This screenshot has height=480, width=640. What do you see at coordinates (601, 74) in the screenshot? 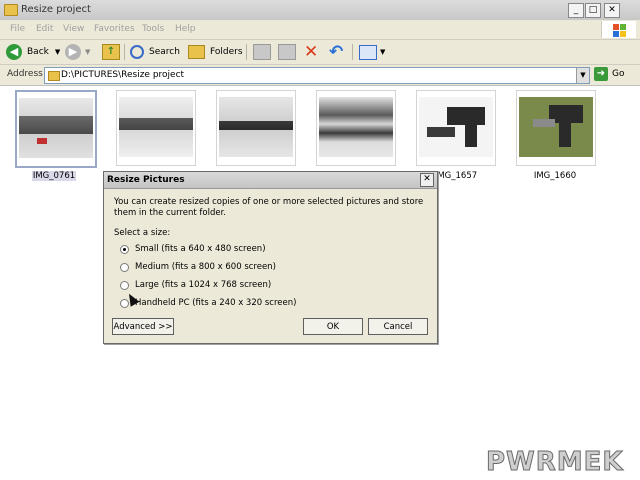
I see `go-arrow-icon: ➜` at bounding box center [601, 74].